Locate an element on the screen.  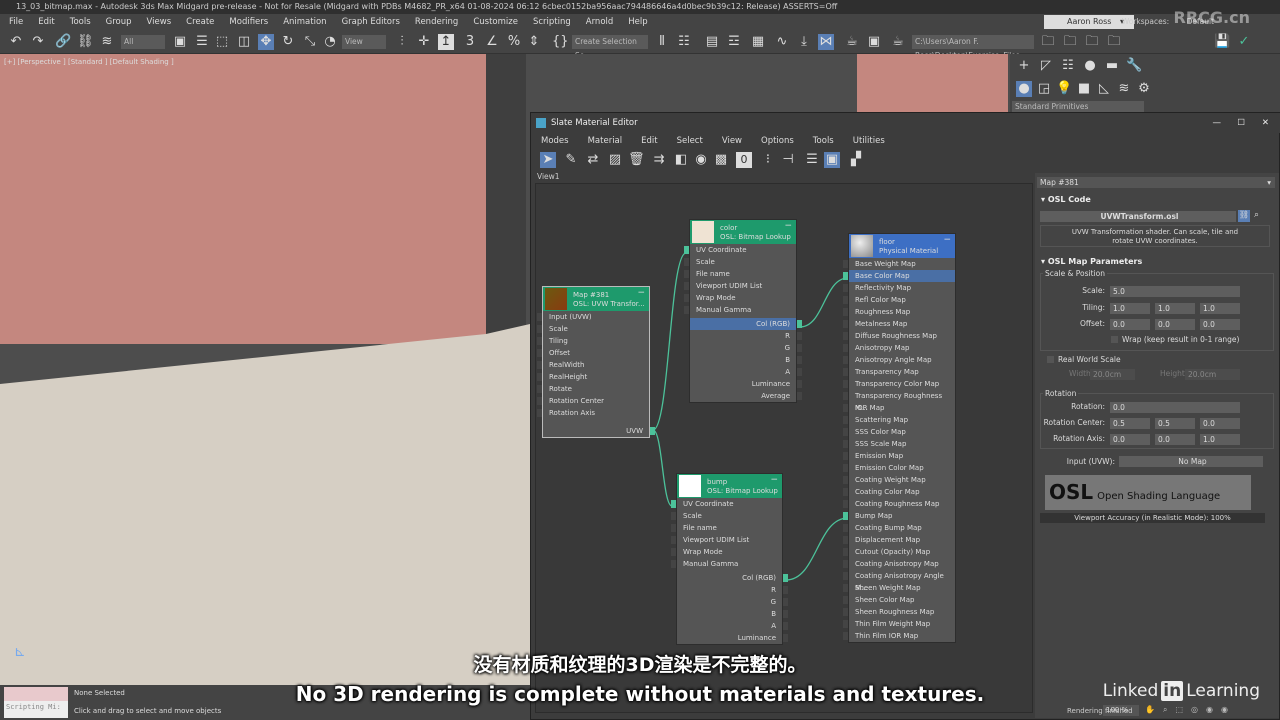
layout-children-icon: ⊣ is located at coordinates (788, 160).